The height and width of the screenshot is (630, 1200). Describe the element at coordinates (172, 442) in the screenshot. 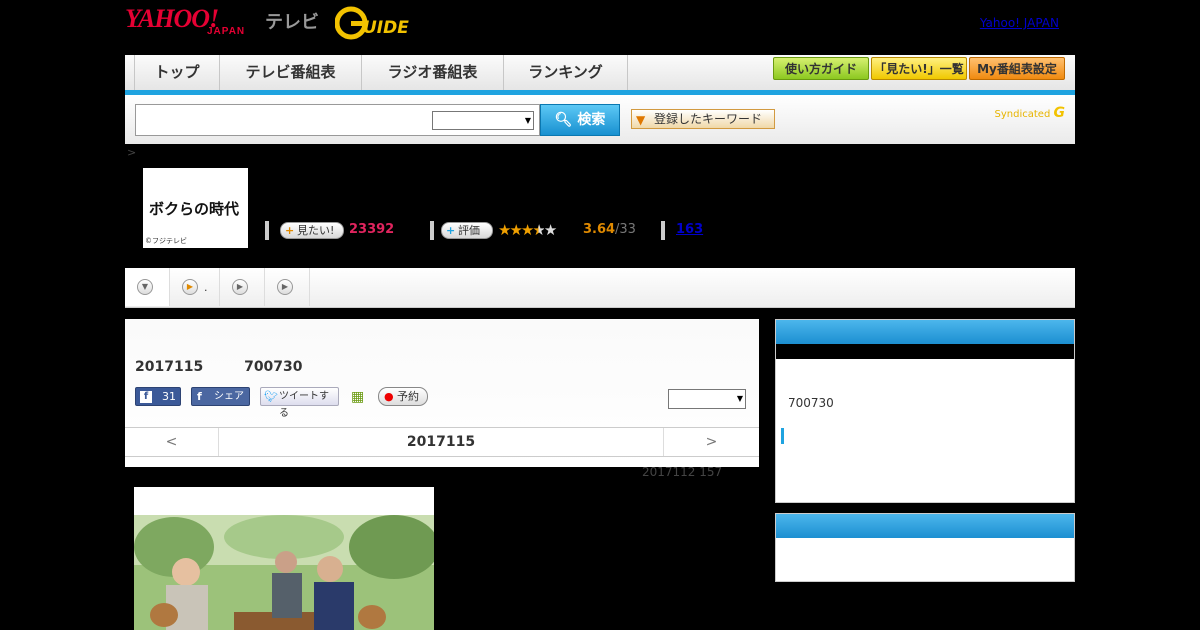

I see `pager-prev-button: <` at that location.